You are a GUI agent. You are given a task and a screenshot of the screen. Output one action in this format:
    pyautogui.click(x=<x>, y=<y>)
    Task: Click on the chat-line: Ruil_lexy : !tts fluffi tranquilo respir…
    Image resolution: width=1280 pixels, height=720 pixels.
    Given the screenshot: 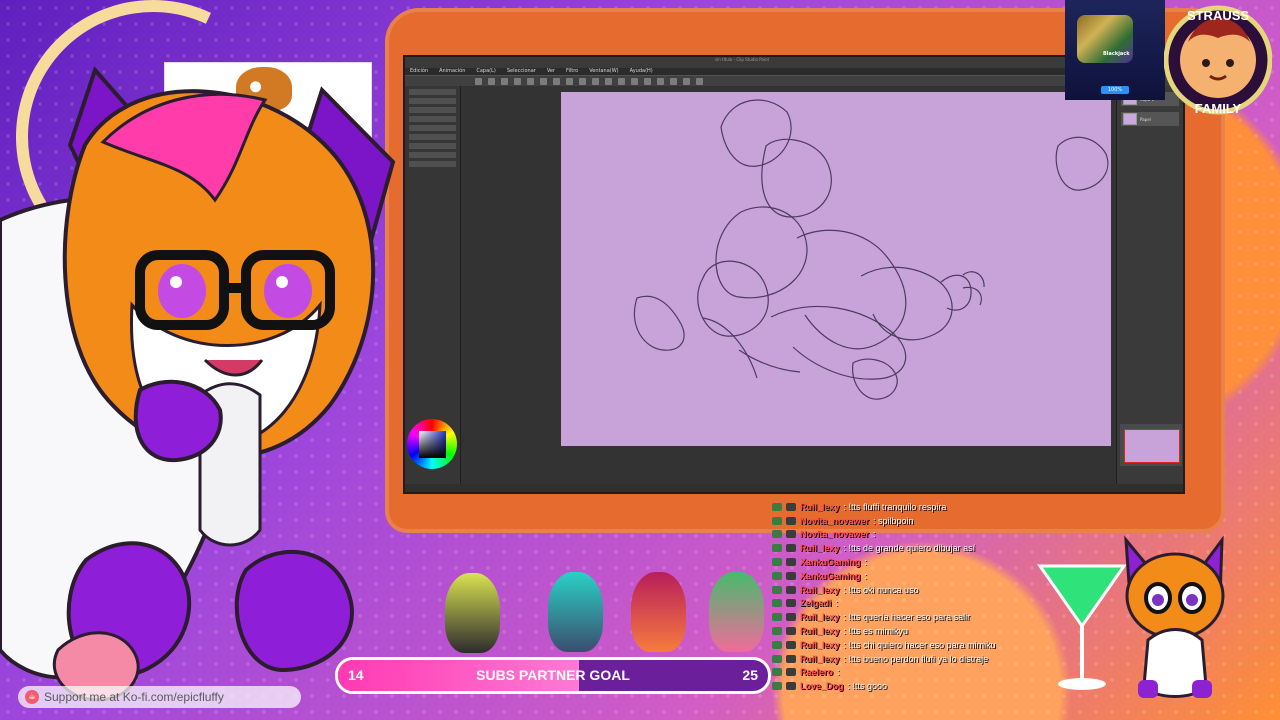 What is the action you would take?
    pyautogui.click(x=957, y=507)
    